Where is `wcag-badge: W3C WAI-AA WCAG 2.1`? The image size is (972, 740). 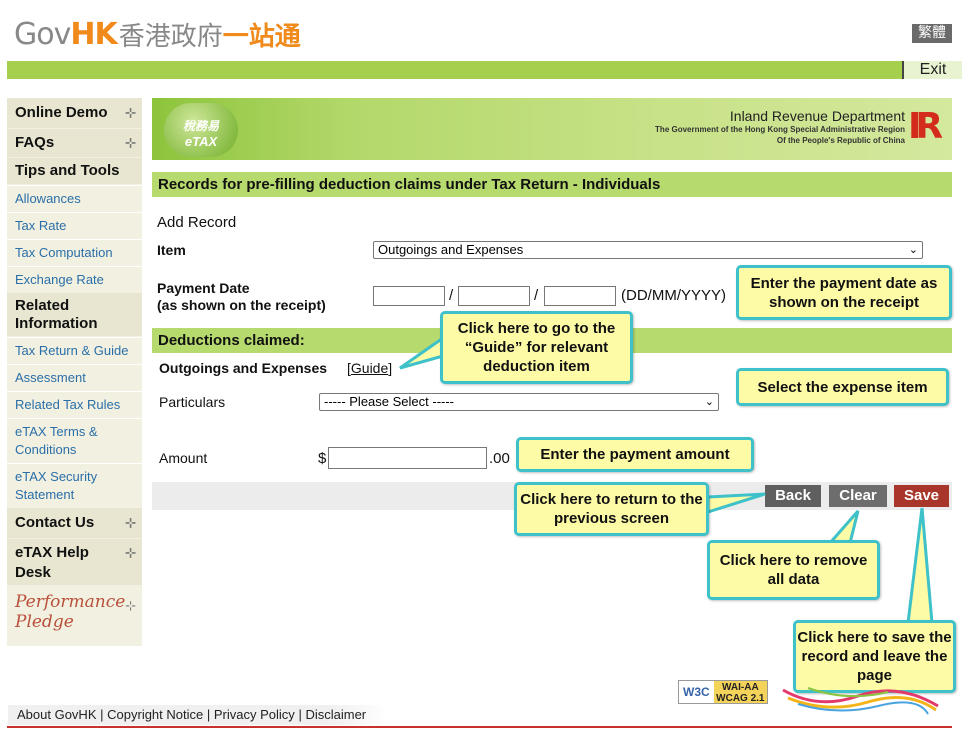
wcag-badge: W3C WAI-AA WCAG 2.1 is located at coordinates (723, 692).